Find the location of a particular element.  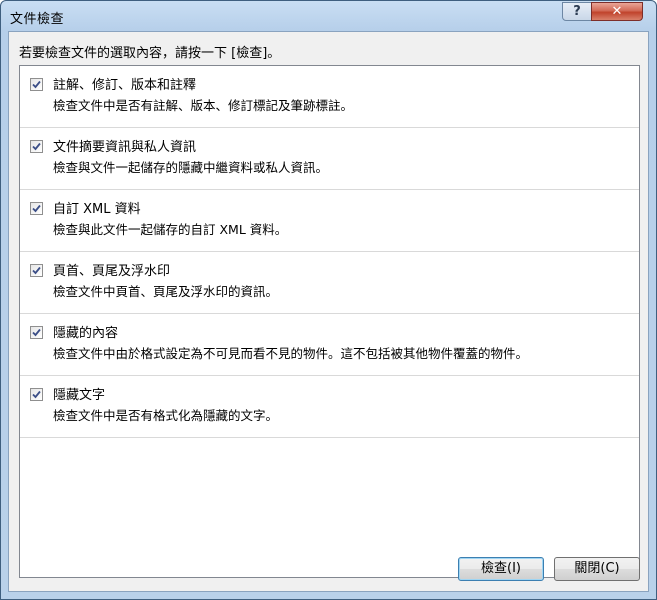

item-description: 檢查文件中頁首、頁尾及浮水印的資訊。 is located at coordinates (166, 291).